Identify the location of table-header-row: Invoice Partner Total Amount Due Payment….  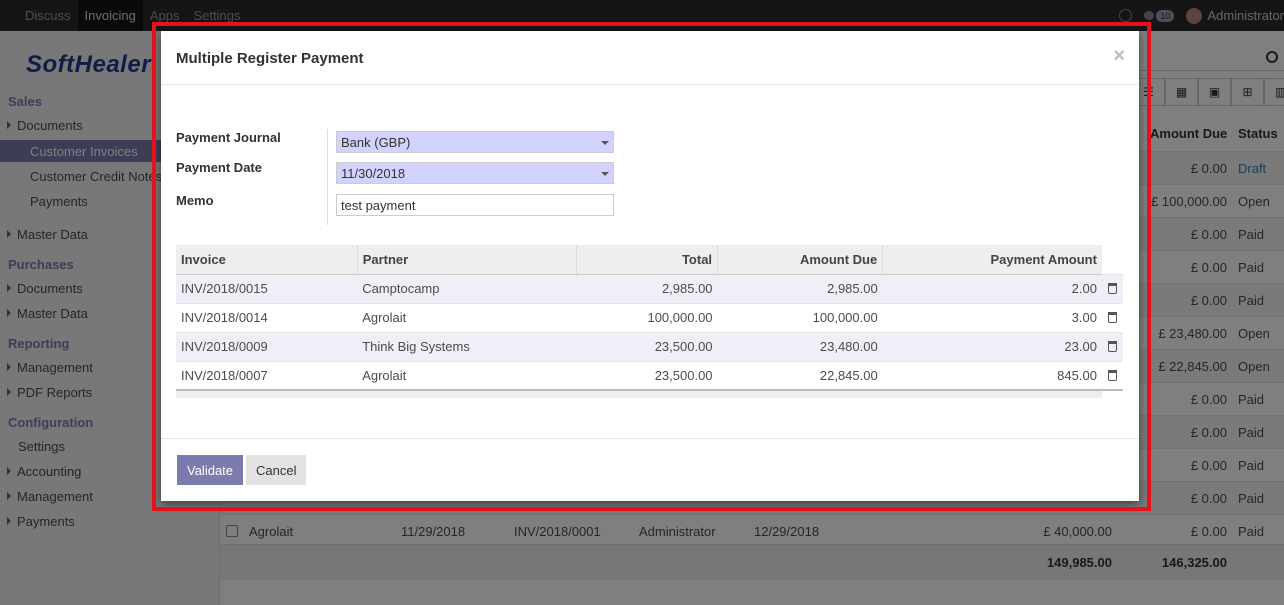
(649, 260).